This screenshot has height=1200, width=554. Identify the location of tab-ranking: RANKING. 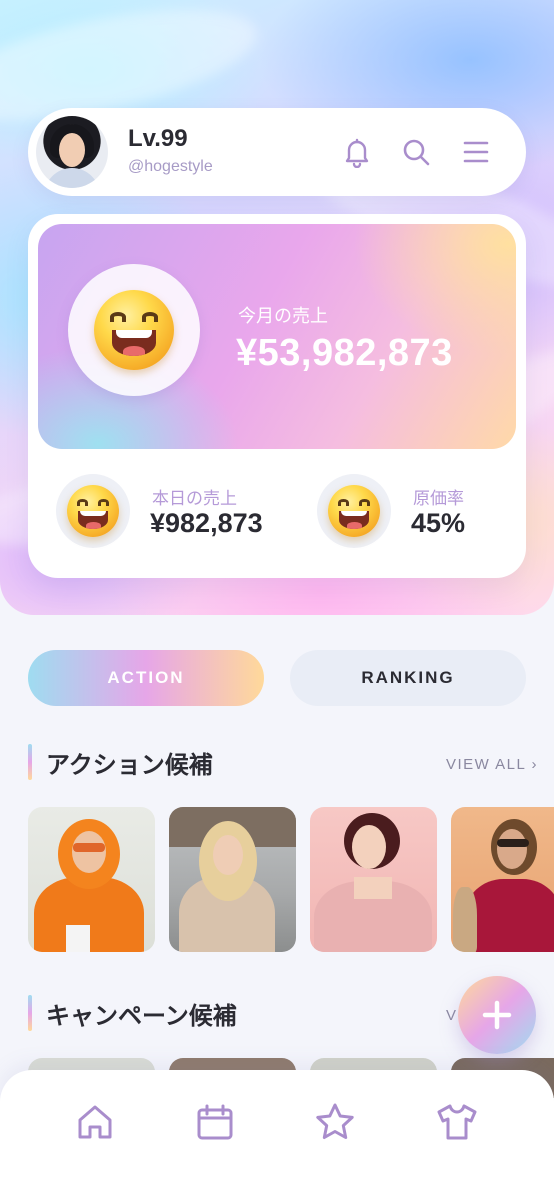
(408, 678).